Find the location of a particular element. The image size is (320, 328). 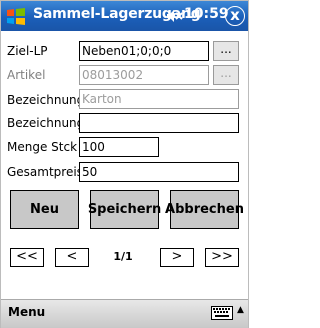

bezeichnung2-label: Bezeichnung is located at coordinates (46, 123).